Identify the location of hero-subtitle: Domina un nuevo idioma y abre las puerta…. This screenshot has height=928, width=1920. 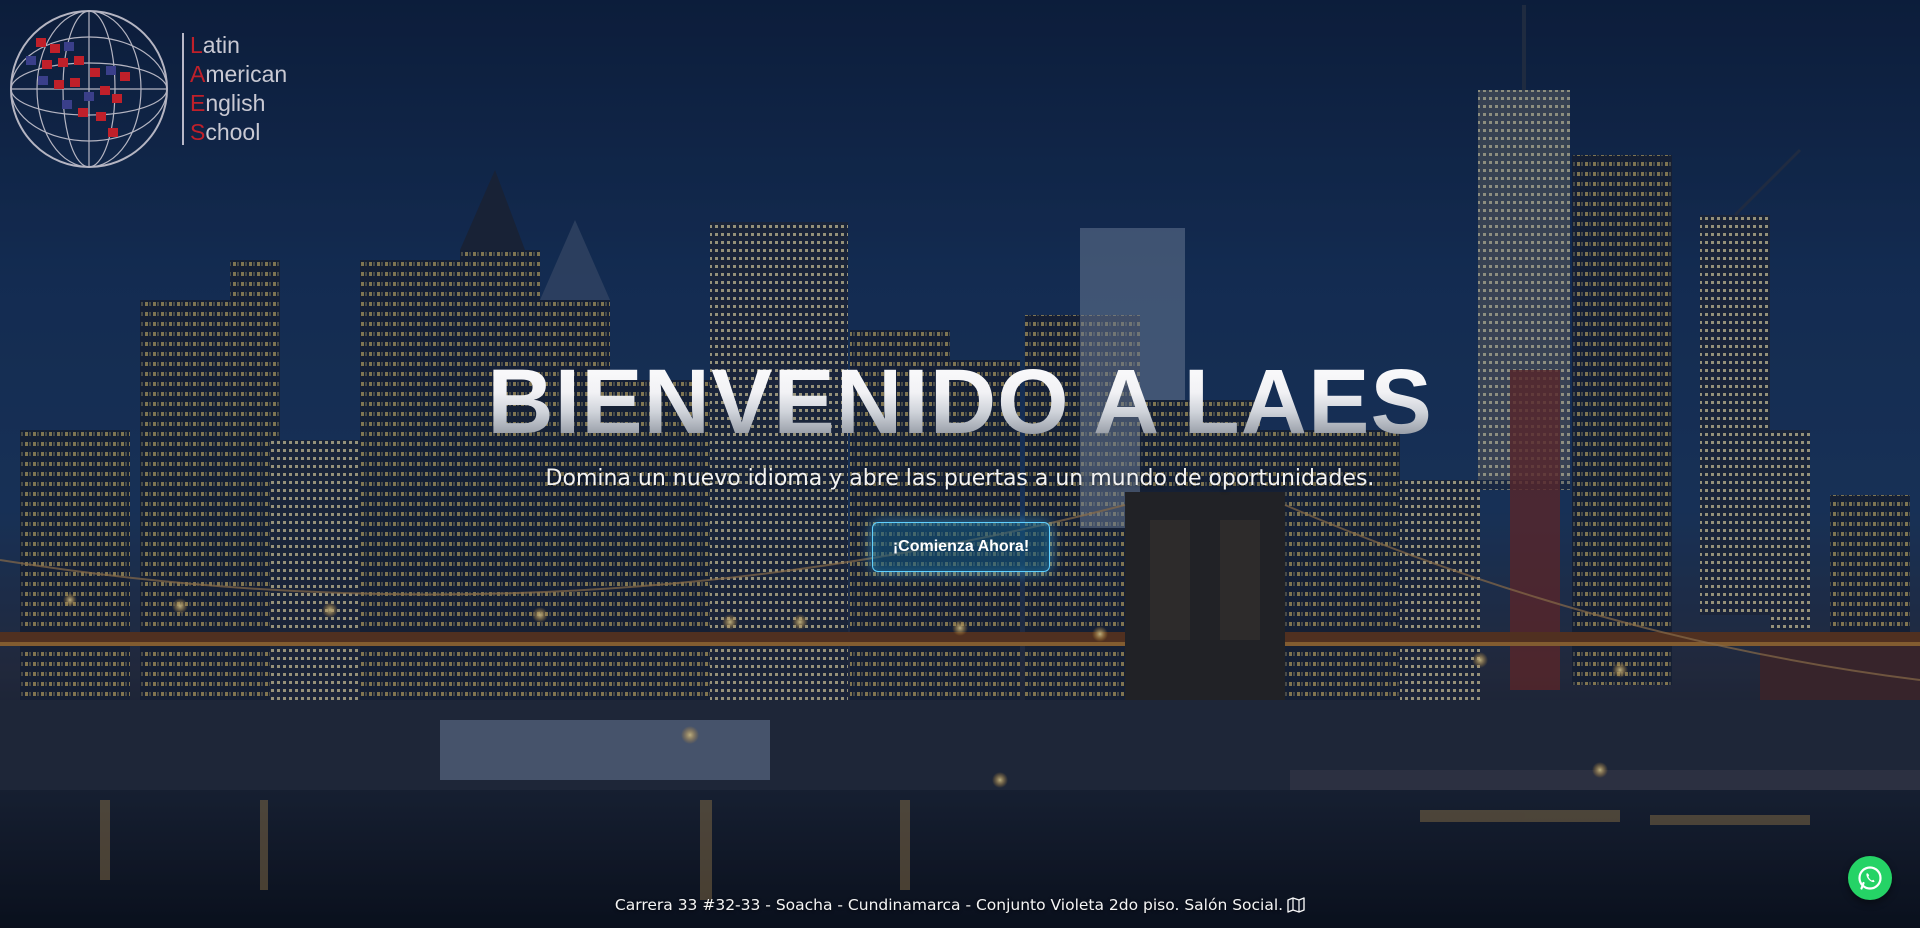
(960, 478).